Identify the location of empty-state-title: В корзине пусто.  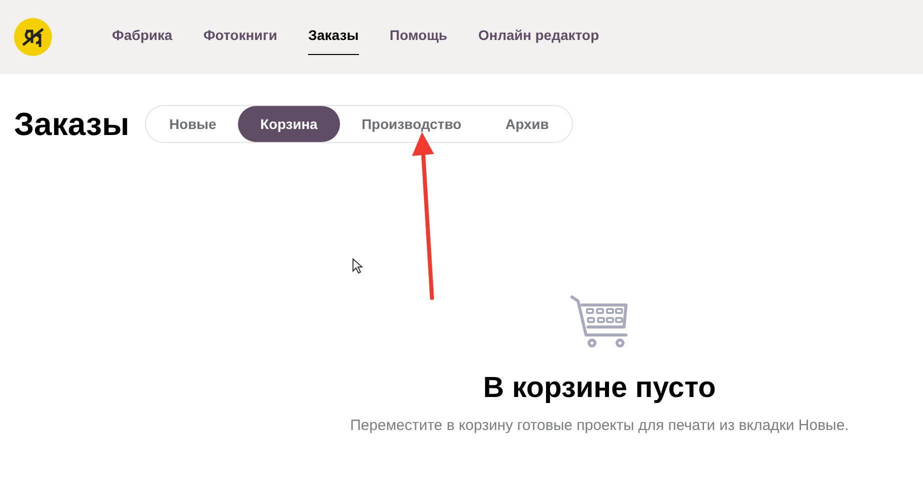
(599, 388).